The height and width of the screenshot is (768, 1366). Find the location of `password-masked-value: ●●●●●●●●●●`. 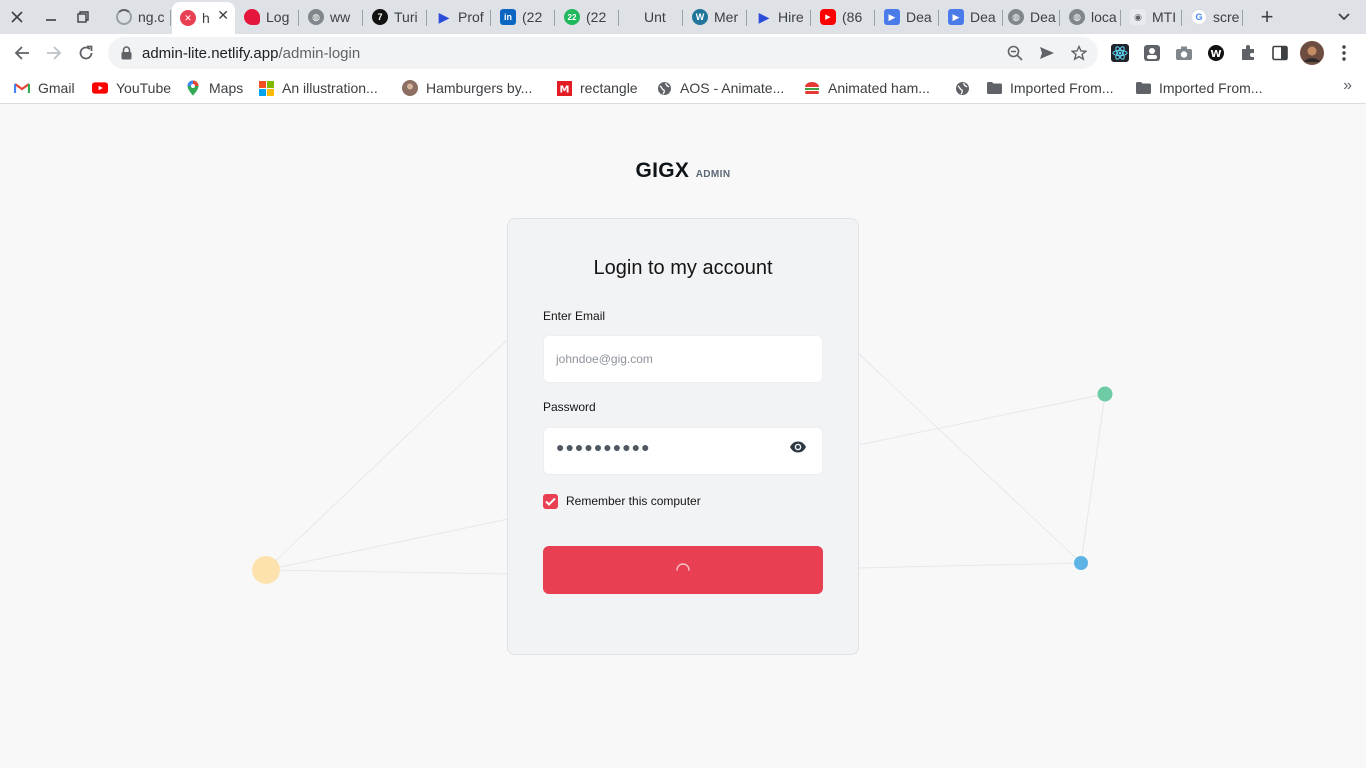

password-masked-value: ●●●●●●●●●● is located at coordinates (603, 447).